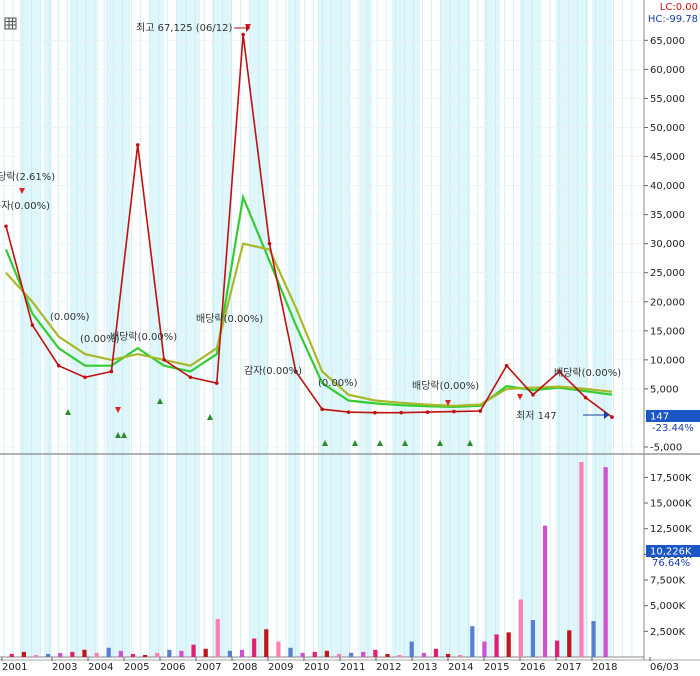 This screenshot has height=676, width=700. I want to click on x-tick-label-10: 2012, so click(388, 667).